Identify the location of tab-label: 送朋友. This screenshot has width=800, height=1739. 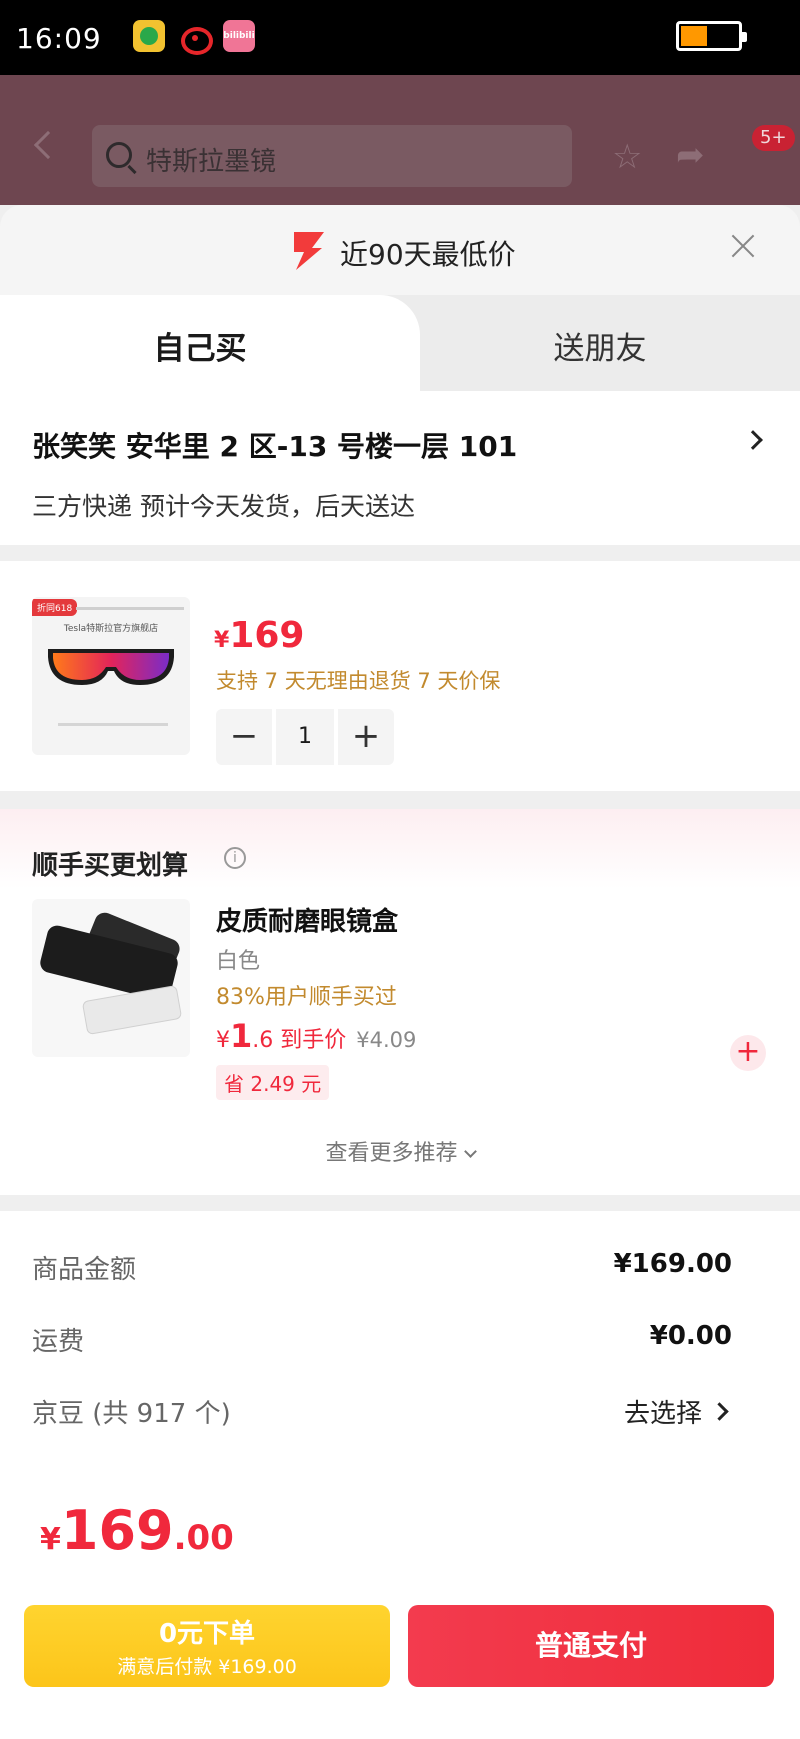
(600, 349).